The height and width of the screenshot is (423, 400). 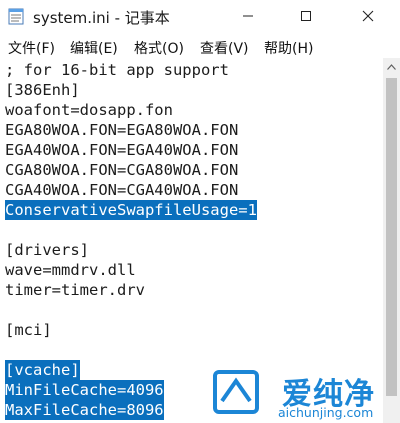 What do you see at coordinates (42, 90) in the screenshot?
I see `text-line: [386Enh]` at bounding box center [42, 90].